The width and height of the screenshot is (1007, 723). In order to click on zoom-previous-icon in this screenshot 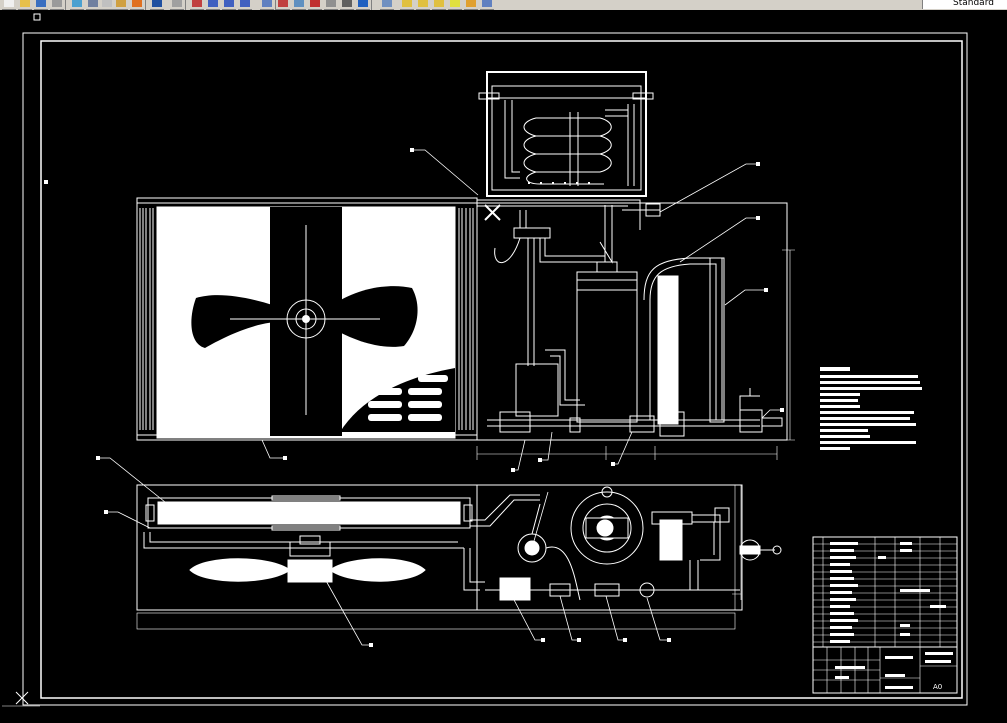, I will do `click(245, 5)`.